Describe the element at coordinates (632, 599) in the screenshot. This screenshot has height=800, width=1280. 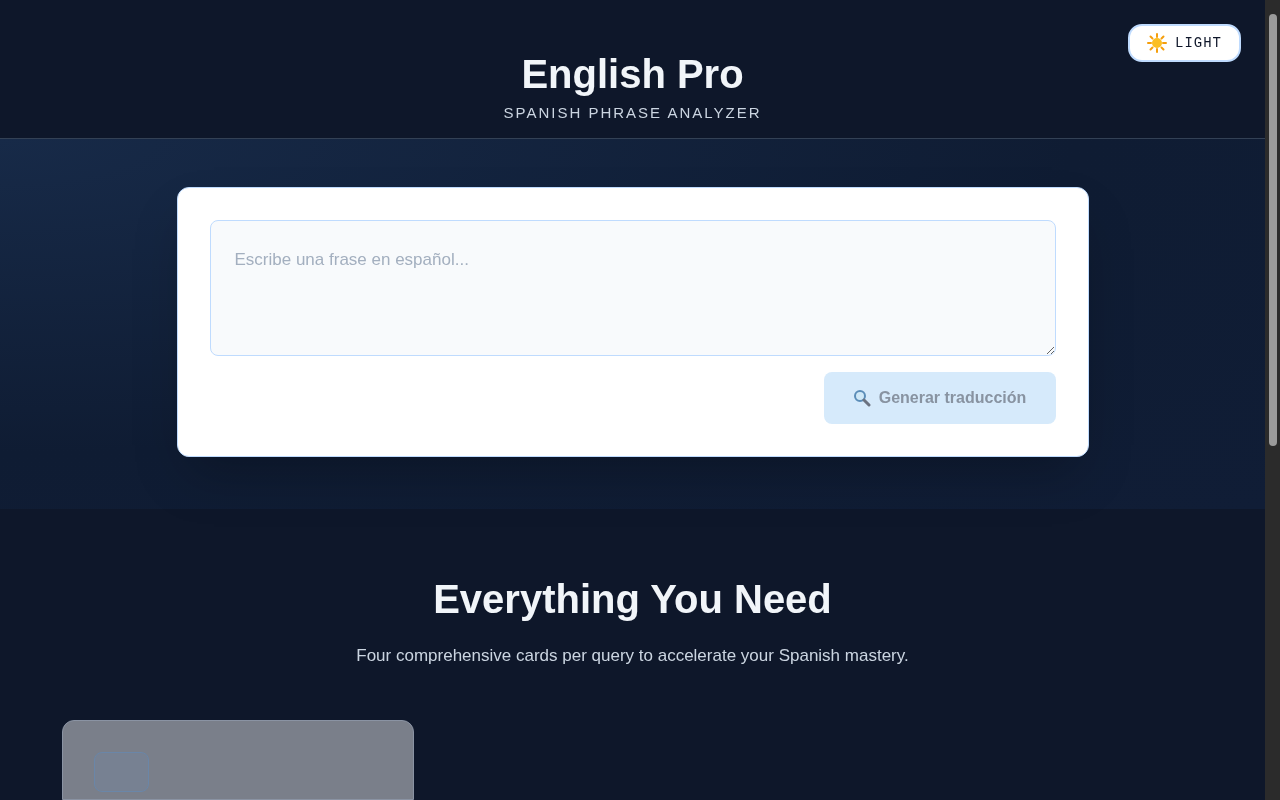
I see `features-heading: Everything You Need` at that location.